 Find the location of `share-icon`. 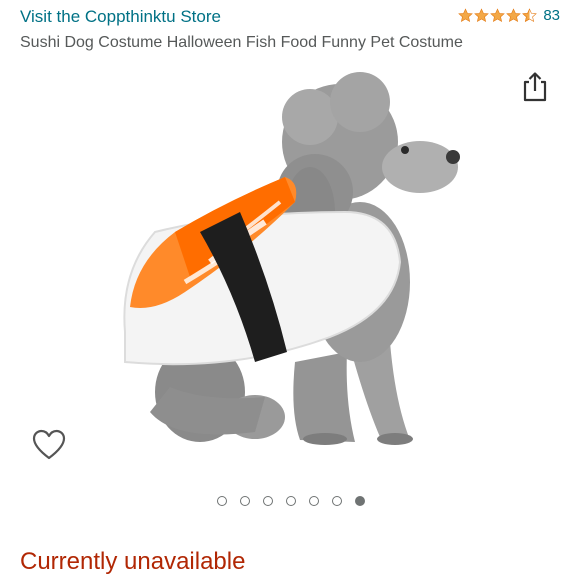

share-icon is located at coordinates (535, 87).